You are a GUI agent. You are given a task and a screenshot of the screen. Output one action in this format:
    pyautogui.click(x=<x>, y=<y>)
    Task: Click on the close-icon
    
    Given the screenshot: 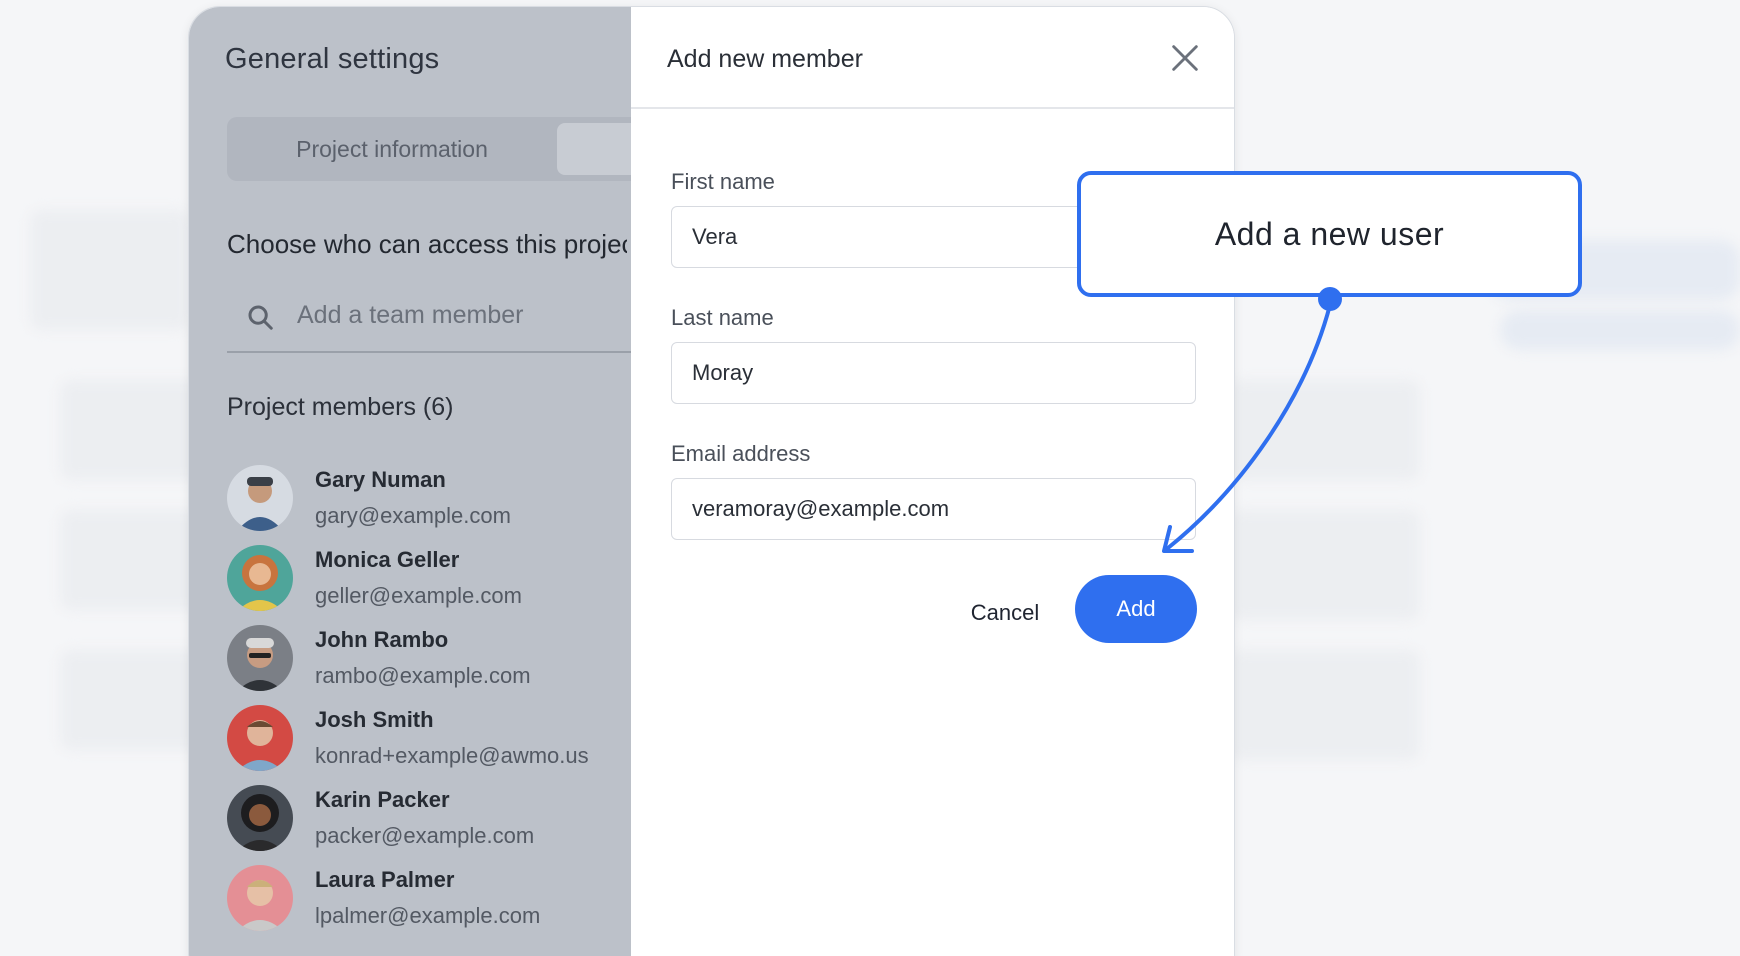 What is the action you would take?
    pyautogui.click(x=1185, y=58)
    